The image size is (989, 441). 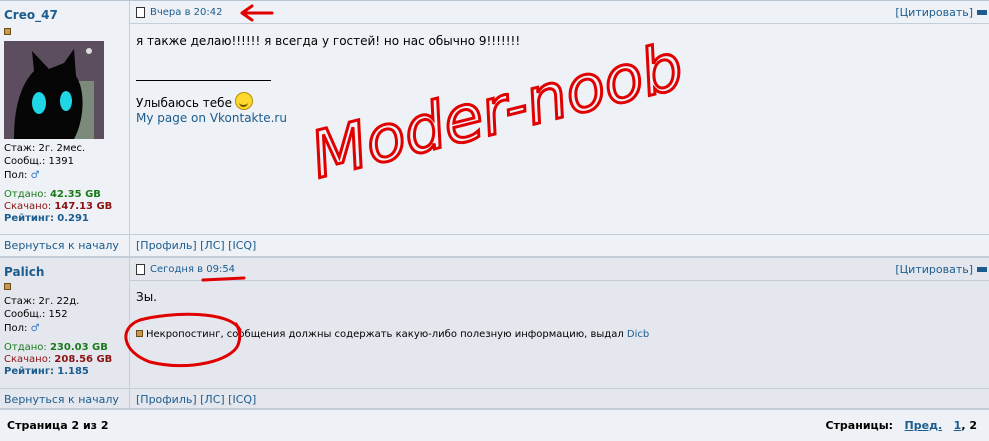 I want to click on stat-stazh: Стаж: 2г. 2мес., so click(x=45, y=148).